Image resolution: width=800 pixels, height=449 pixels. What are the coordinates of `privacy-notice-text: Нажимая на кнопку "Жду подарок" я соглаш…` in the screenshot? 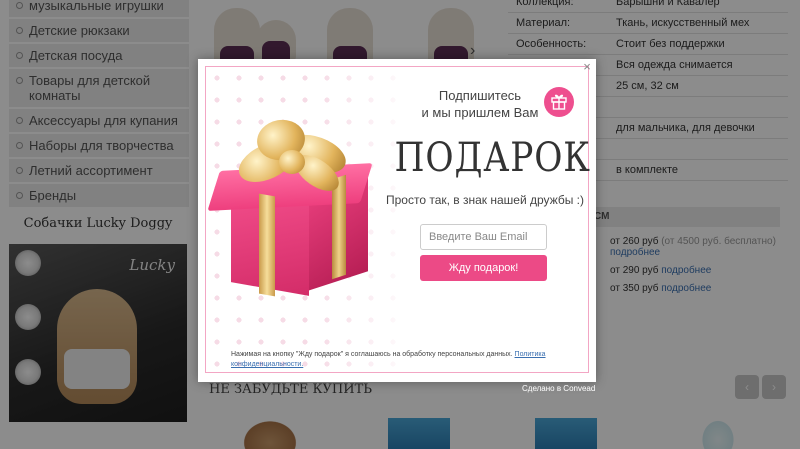 It's located at (373, 354).